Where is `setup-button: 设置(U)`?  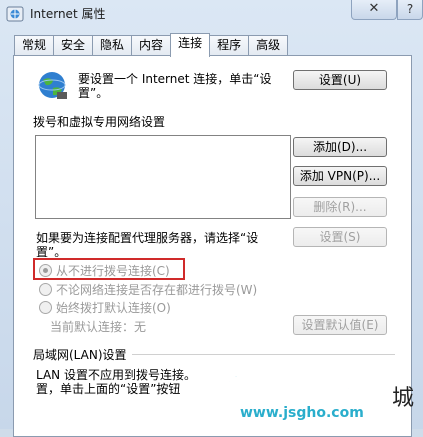 setup-button: 设置(U) is located at coordinates (340, 80).